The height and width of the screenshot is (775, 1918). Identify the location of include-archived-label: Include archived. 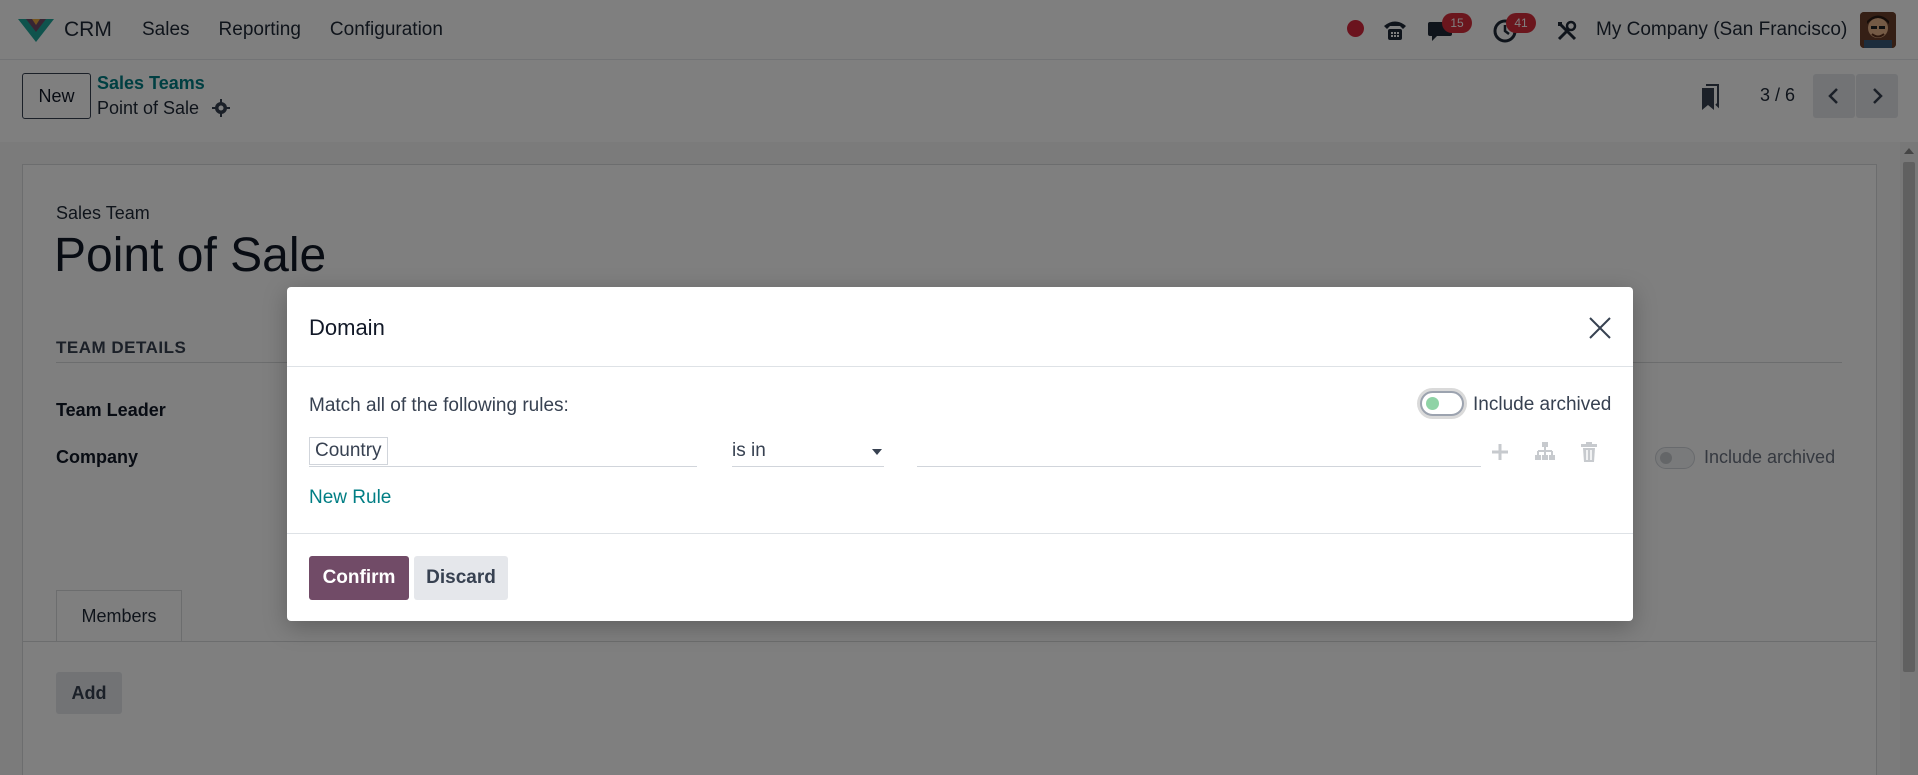
(1542, 405).